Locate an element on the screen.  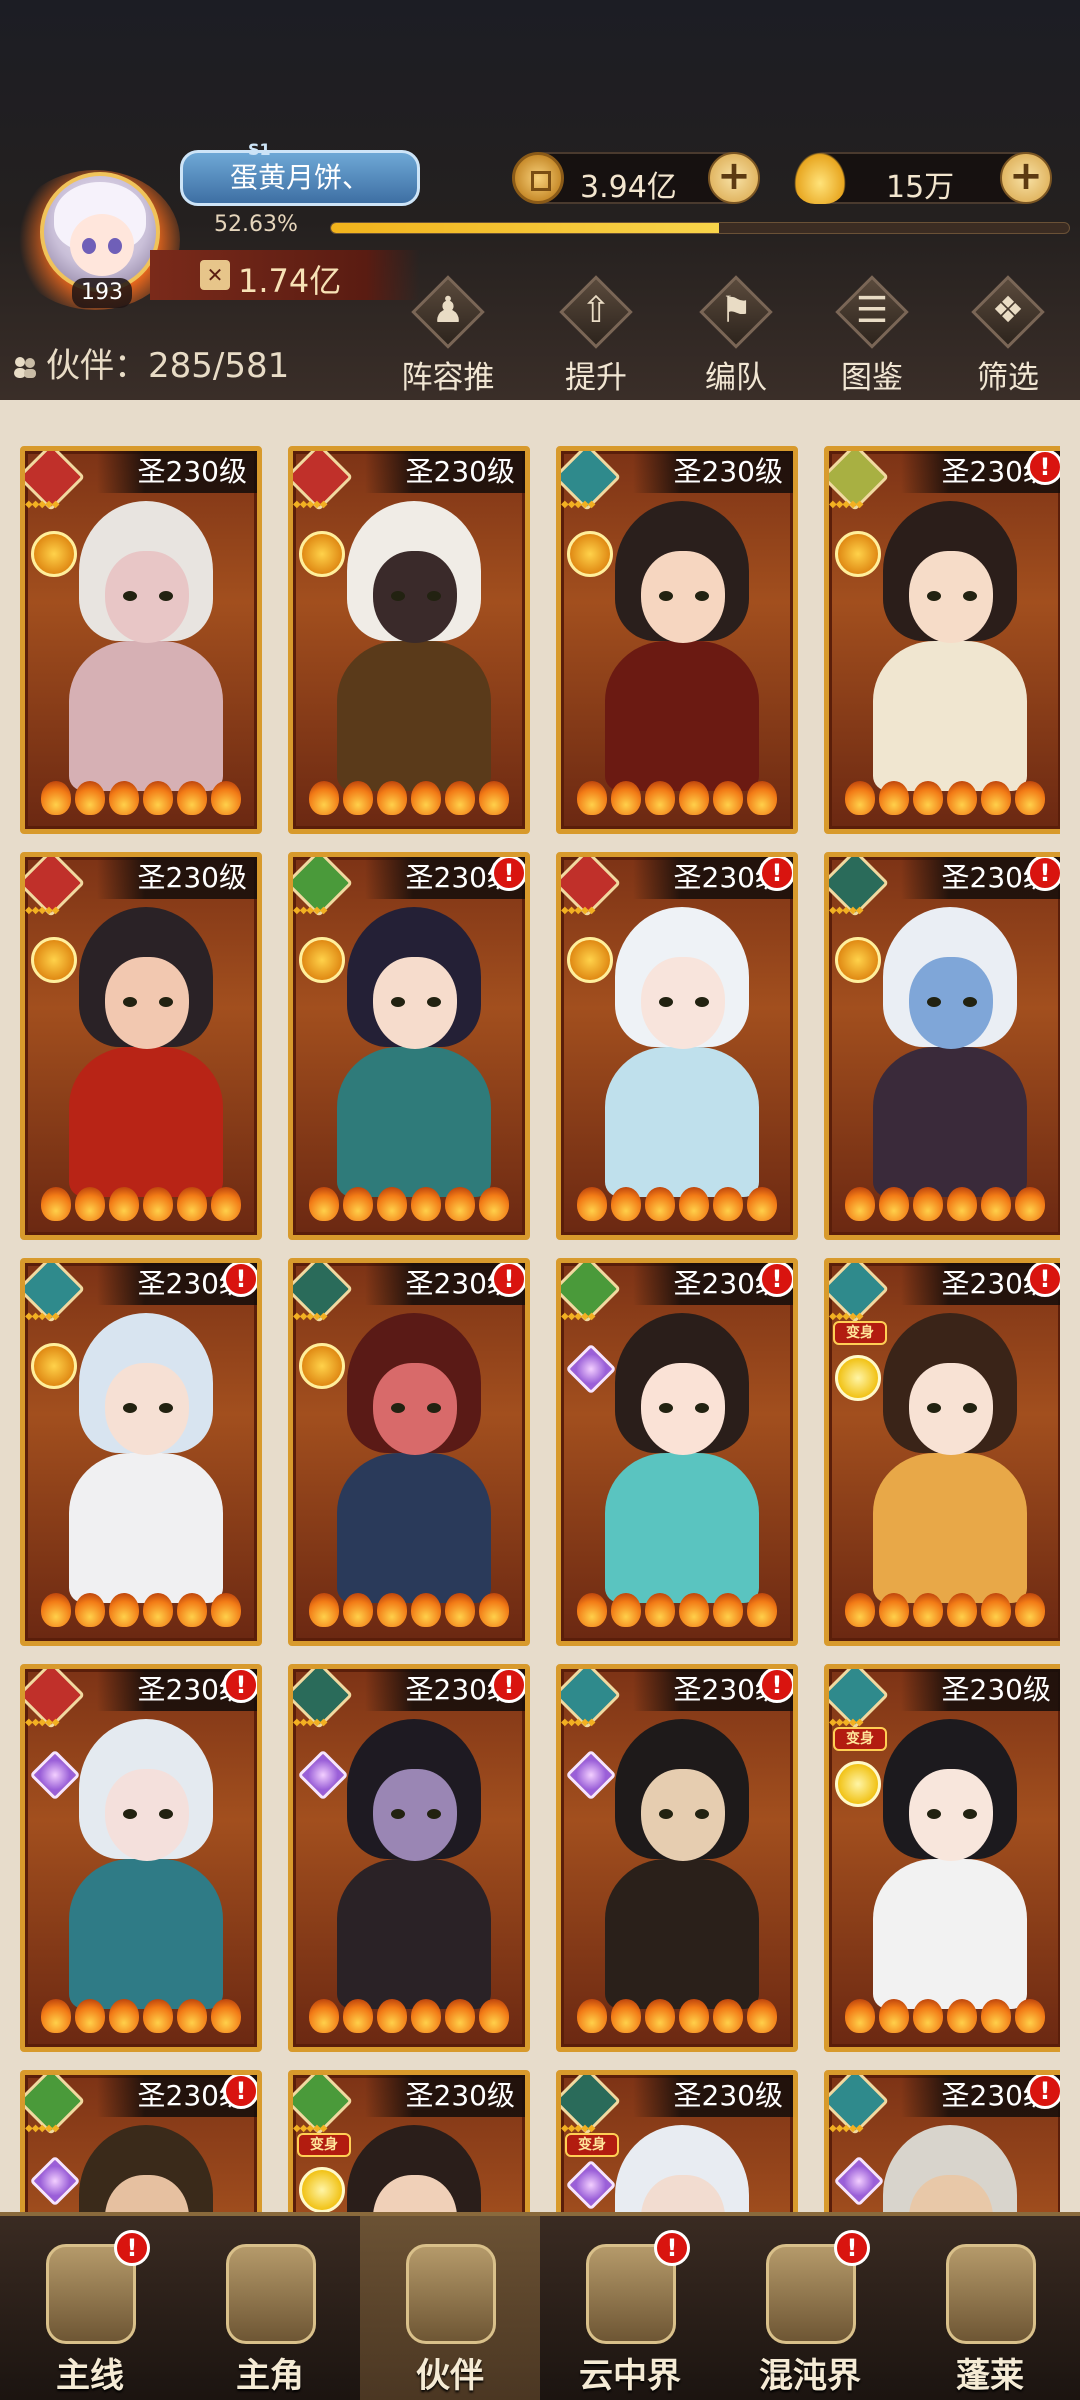
partner-card: ◆◆◆◆◆ 变身 圣230级! is located at coordinates (942, 1452).